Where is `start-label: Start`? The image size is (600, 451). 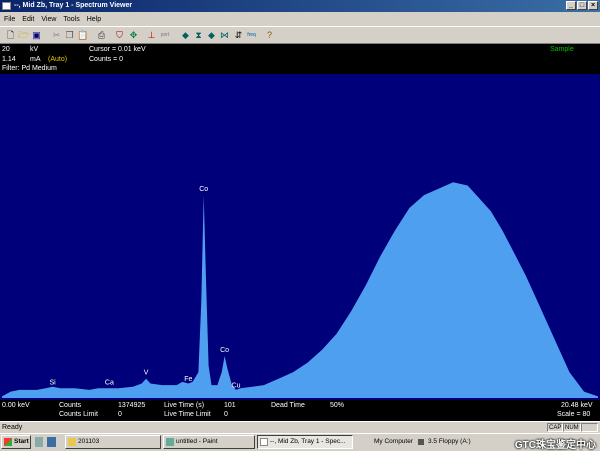 start-label: Start is located at coordinates (21, 441).